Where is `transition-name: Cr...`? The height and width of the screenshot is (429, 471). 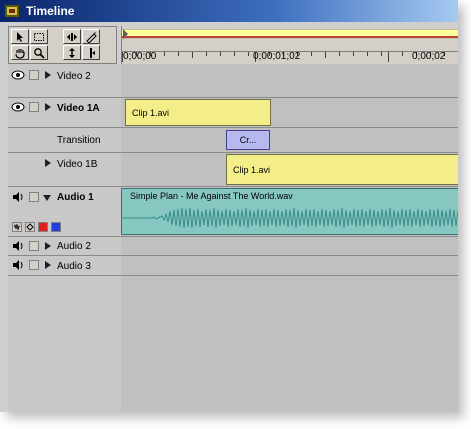 transition-name: Cr... is located at coordinates (248, 140).